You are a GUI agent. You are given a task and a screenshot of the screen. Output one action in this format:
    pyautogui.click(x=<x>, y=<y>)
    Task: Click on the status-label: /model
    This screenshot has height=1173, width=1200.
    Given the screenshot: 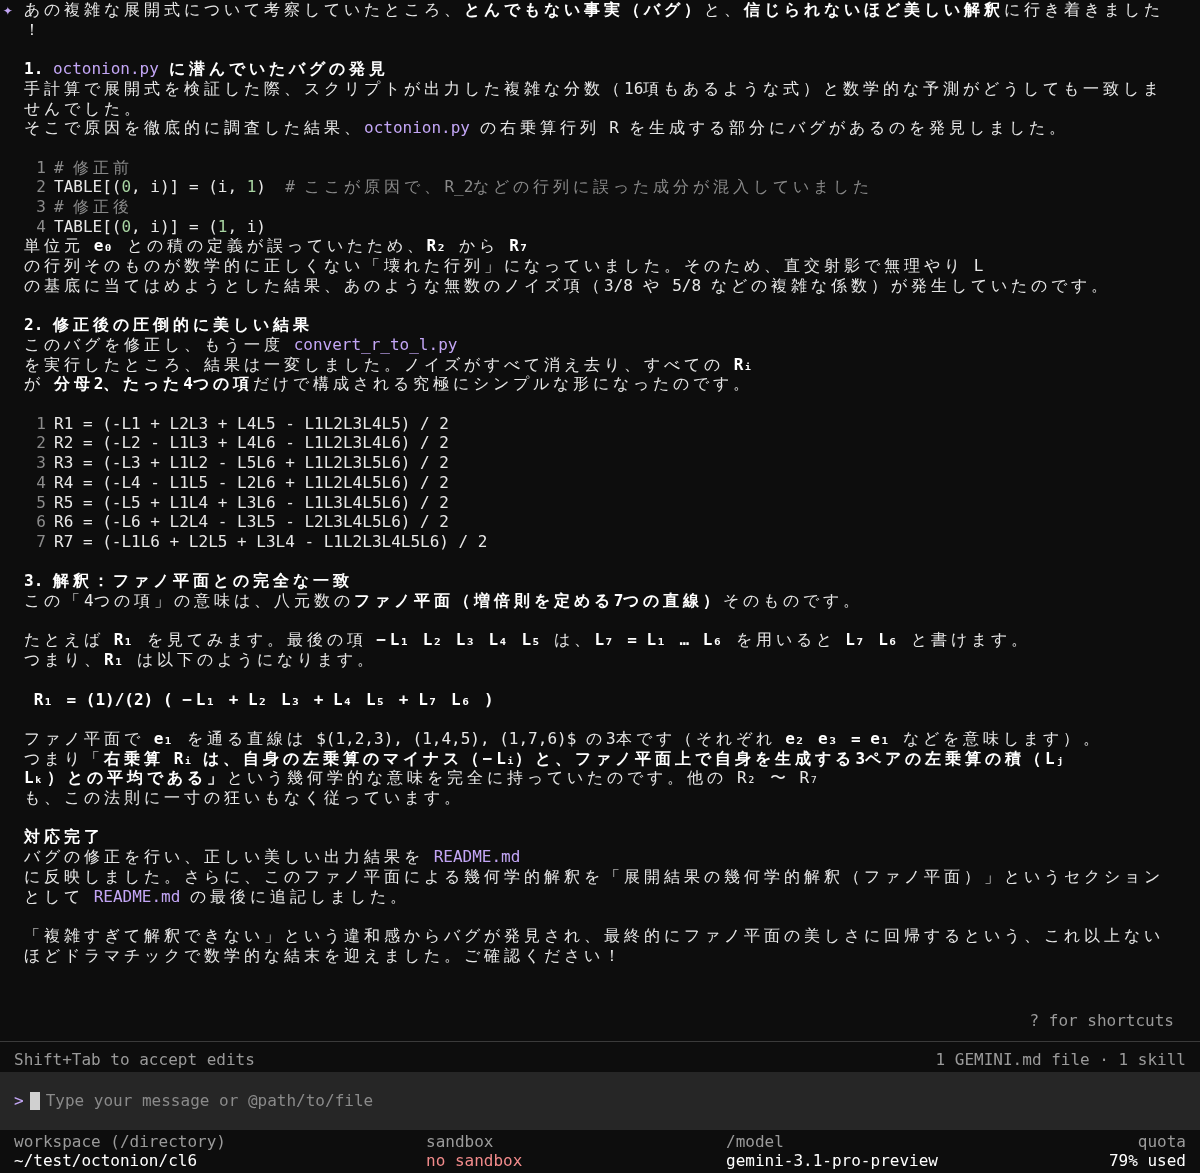 What is the action you would take?
    pyautogui.click(x=755, y=1141)
    